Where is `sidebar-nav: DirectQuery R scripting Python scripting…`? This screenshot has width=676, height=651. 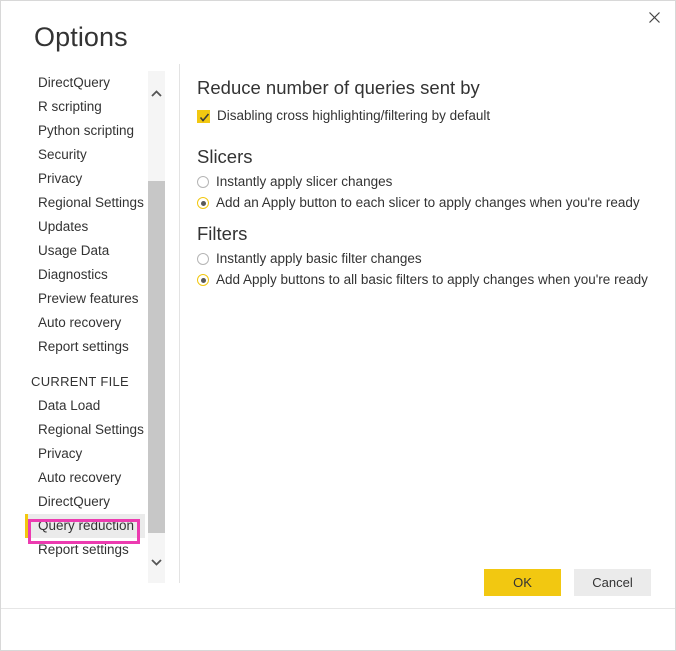 sidebar-nav: DirectQuery R scripting Python scripting… is located at coordinates (85, 327).